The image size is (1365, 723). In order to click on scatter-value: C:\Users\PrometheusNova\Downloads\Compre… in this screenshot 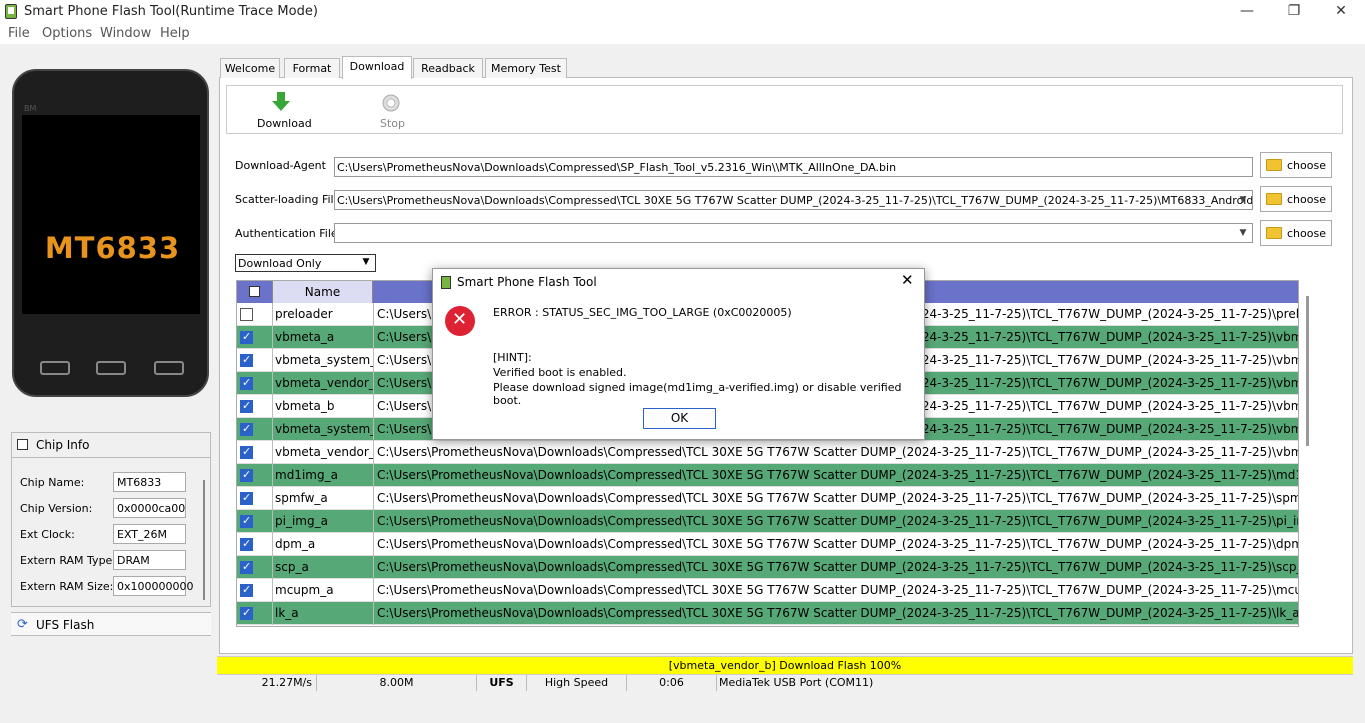, I will do `click(795, 200)`.